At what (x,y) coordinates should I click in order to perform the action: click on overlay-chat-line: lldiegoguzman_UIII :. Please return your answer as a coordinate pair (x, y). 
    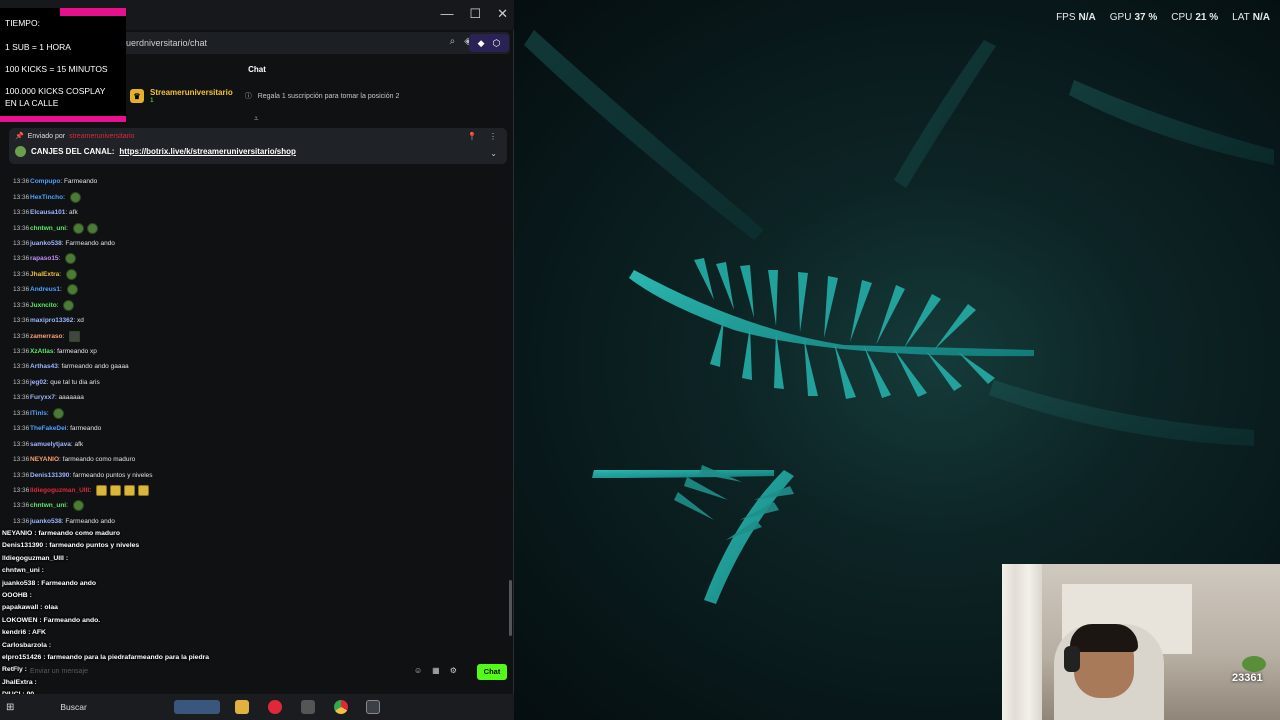
    Looking at the image, I should click on (127, 561).